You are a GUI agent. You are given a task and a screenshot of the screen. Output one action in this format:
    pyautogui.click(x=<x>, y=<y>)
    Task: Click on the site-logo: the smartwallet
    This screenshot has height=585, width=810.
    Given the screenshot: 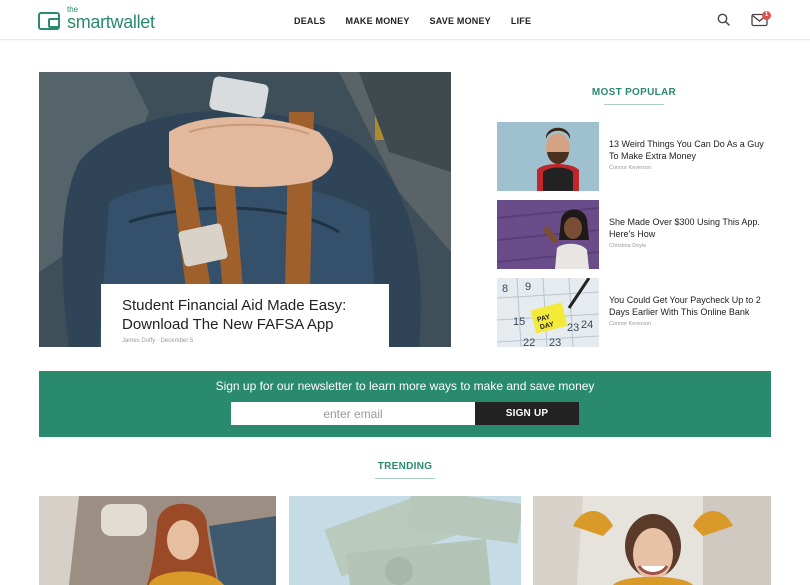 What is the action you would take?
    pyautogui.click(x=96, y=18)
    